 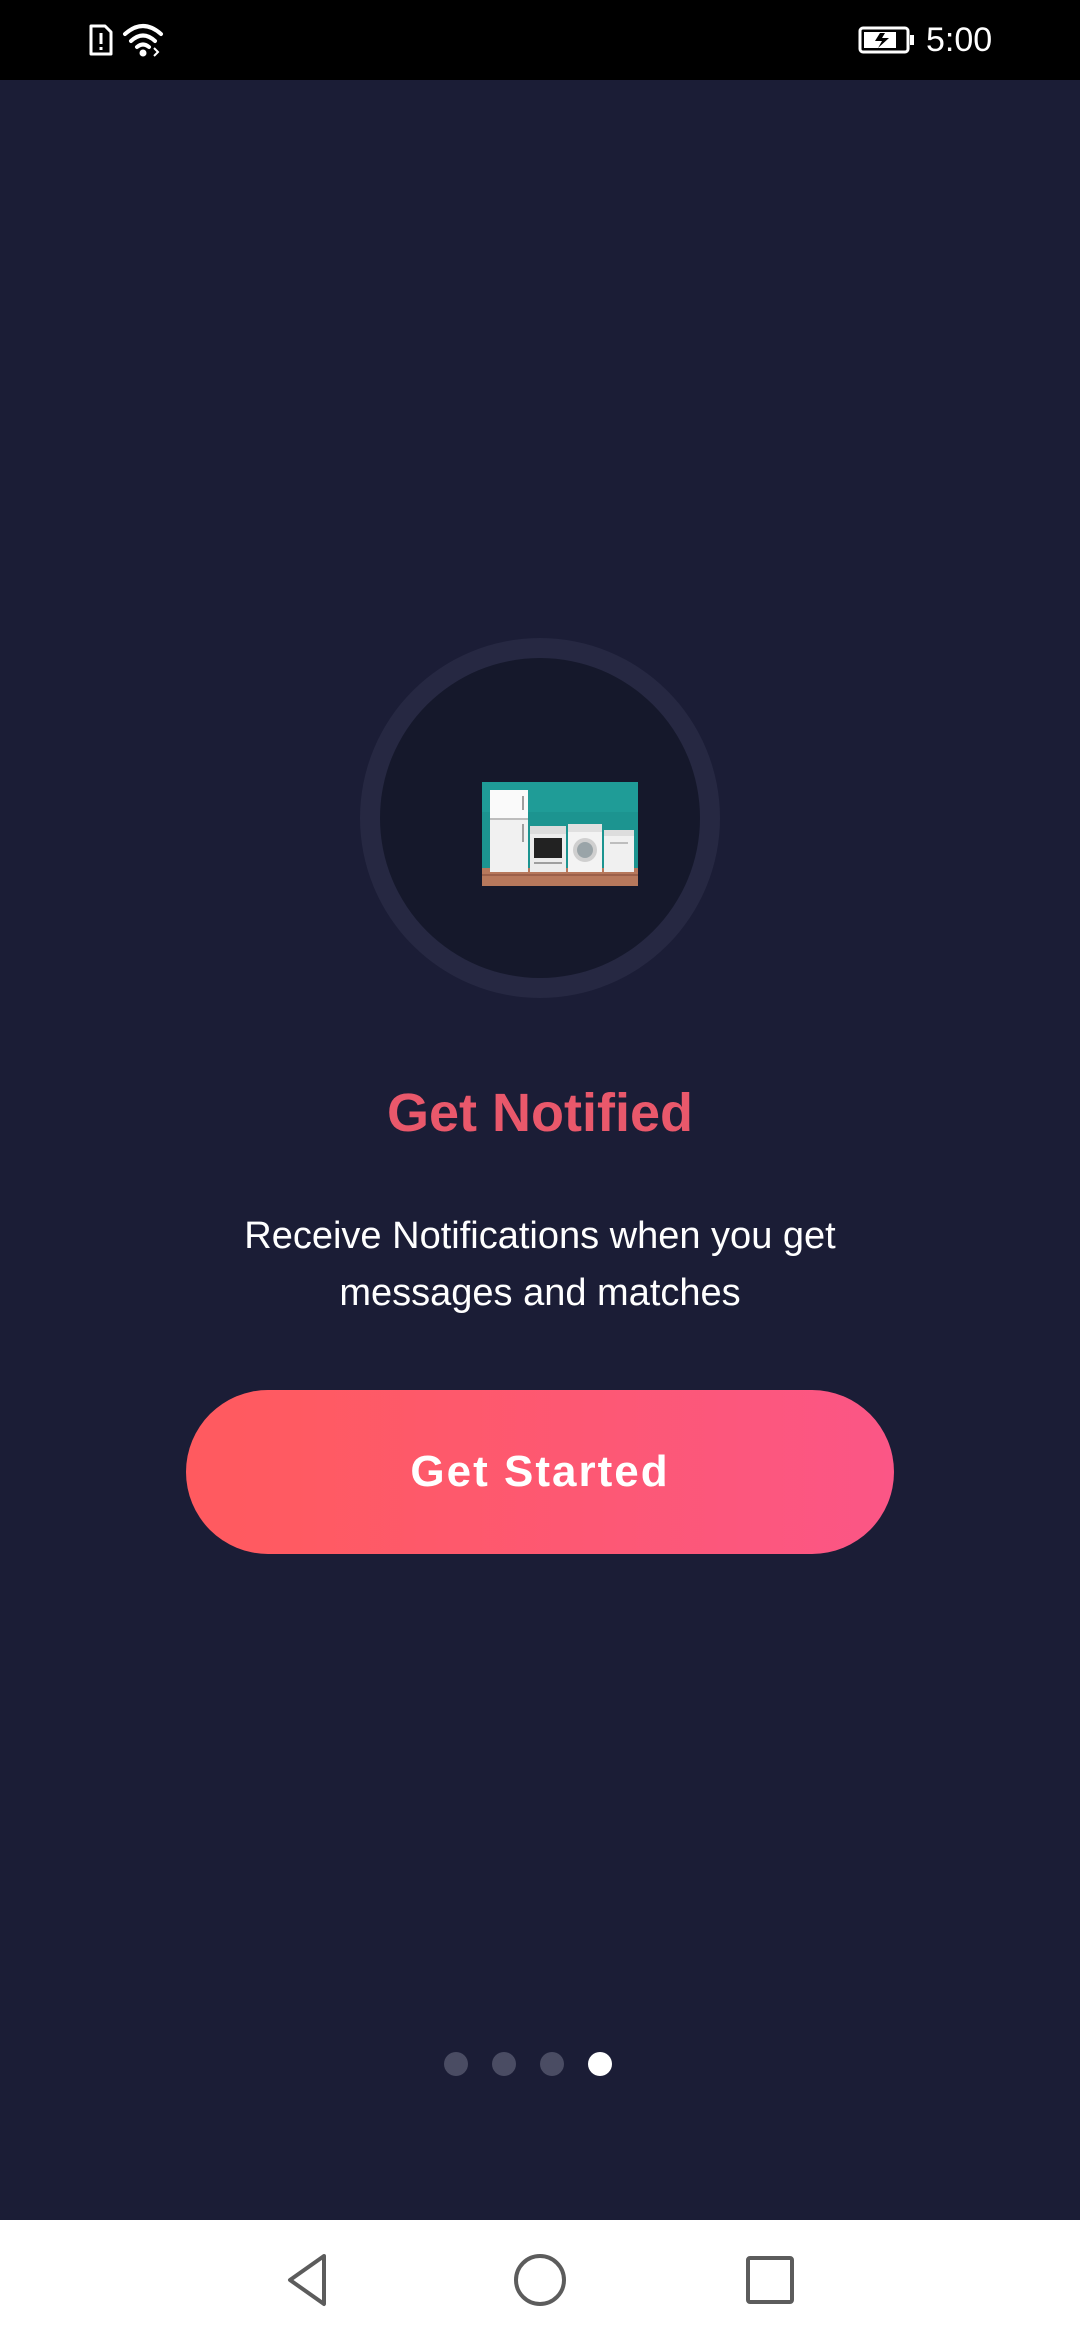 I want to click on onboarding-title: Get Notified, so click(x=540, y=1113).